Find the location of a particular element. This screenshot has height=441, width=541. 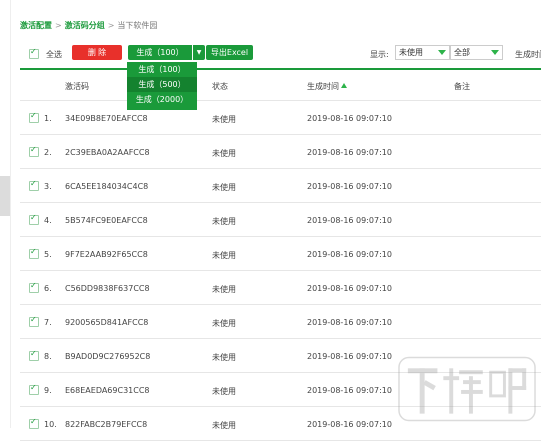

activation-code: E68EAEDA69C31CC8 is located at coordinates (107, 390).